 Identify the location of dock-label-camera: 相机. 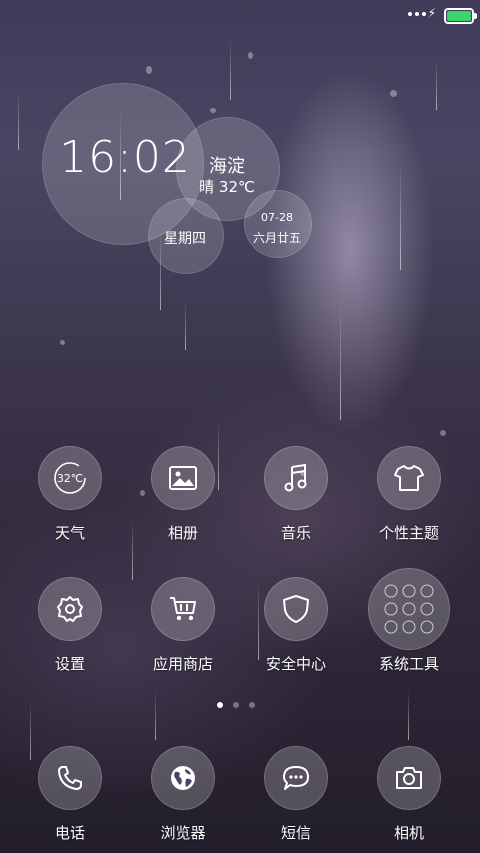
(408, 833).